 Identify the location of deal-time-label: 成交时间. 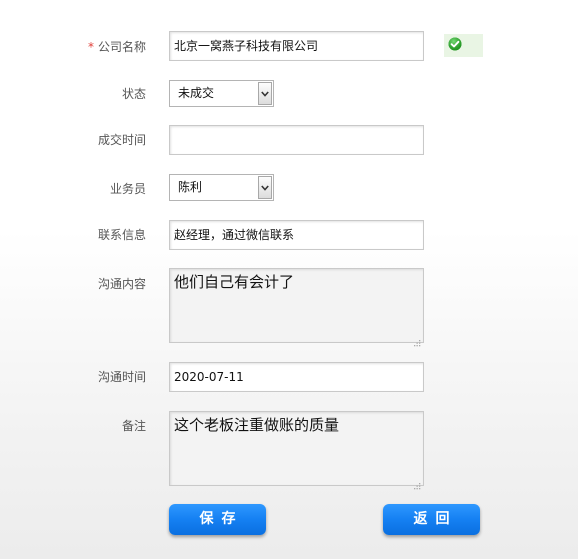
(121, 140).